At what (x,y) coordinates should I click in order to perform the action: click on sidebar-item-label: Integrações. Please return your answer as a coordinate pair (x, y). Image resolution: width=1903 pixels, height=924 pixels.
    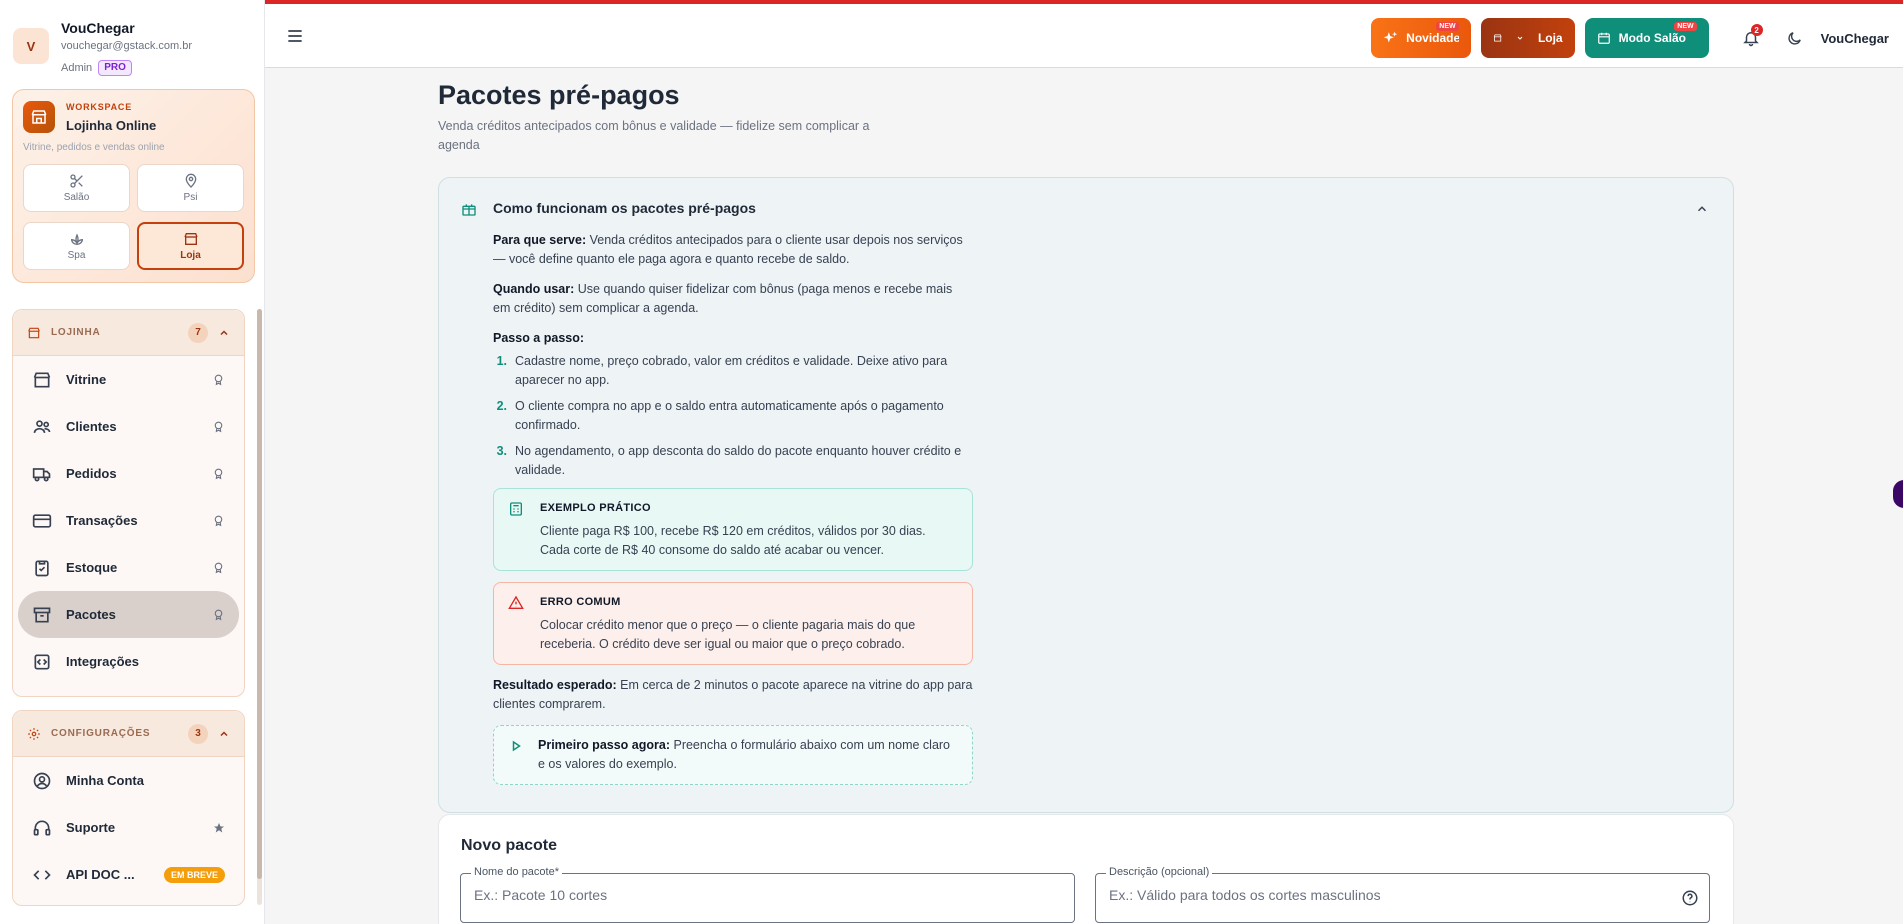
    Looking at the image, I should click on (102, 661).